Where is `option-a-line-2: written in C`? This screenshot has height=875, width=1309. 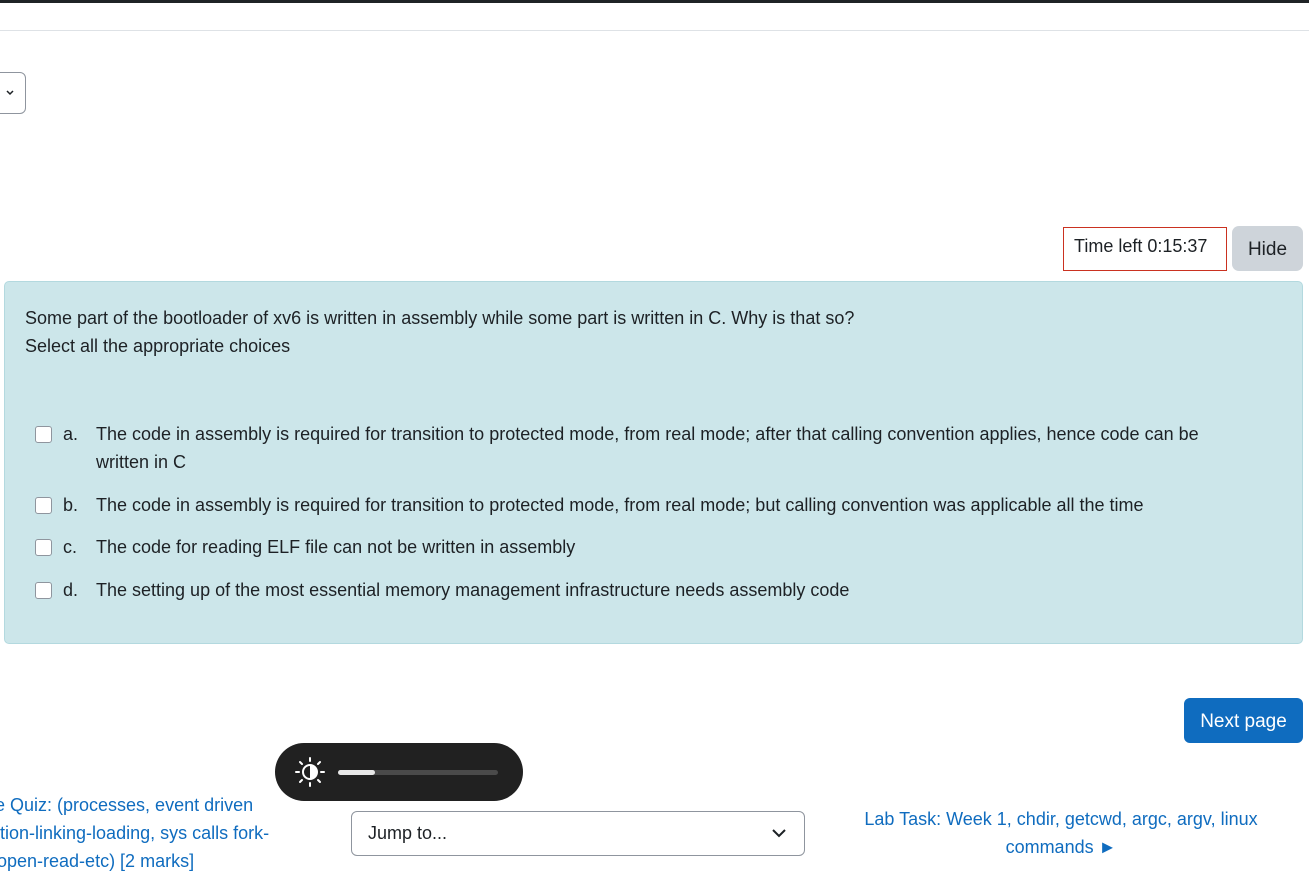
option-a-line-2: written in C is located at coordinates (141, 462).